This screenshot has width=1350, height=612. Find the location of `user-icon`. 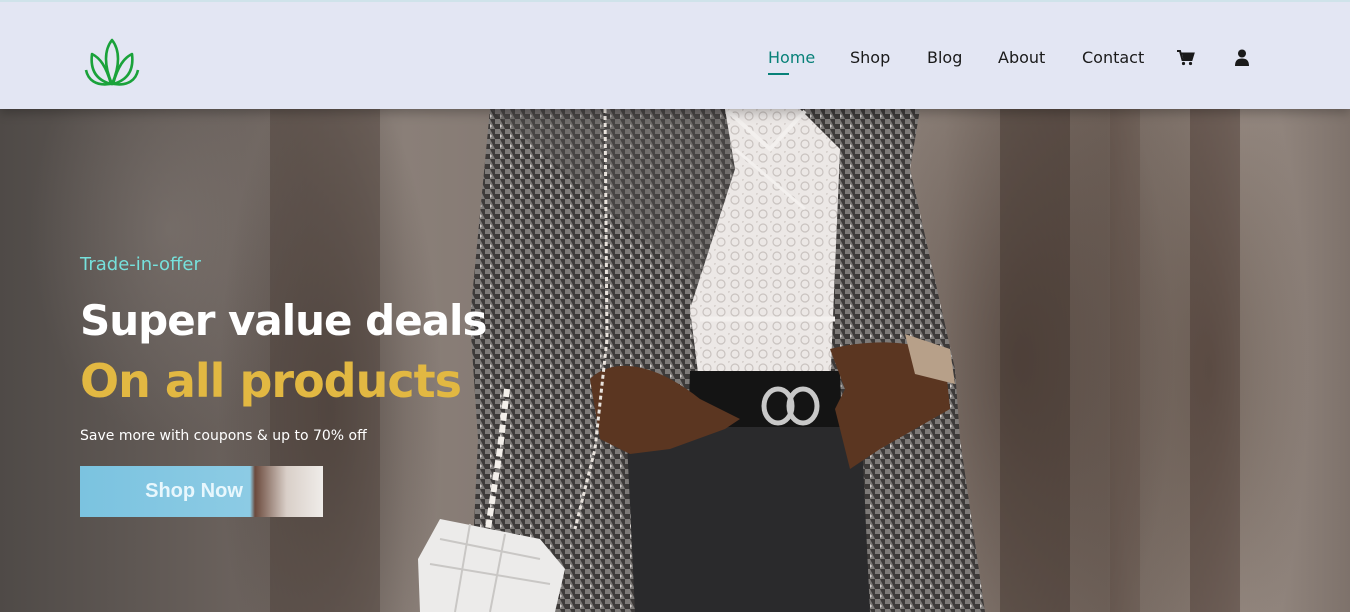

user-icon is located at coordinates (1242, 58).